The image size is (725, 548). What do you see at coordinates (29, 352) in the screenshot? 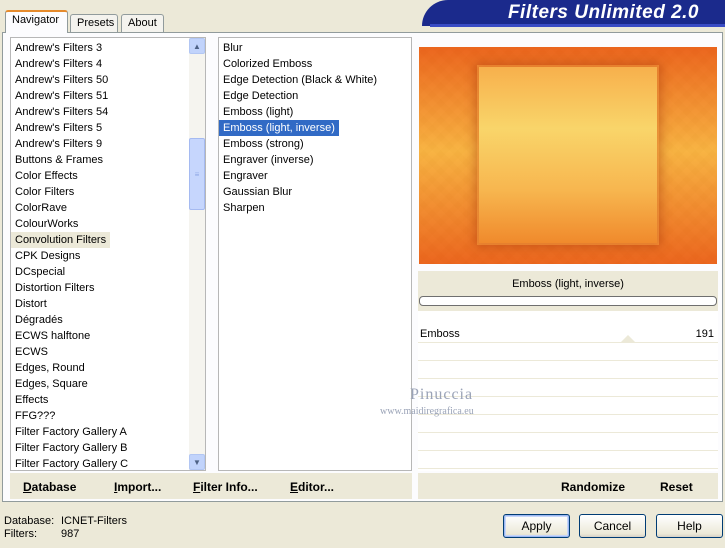
I see `category-item: ECWS` at bounding box center [29, 352].